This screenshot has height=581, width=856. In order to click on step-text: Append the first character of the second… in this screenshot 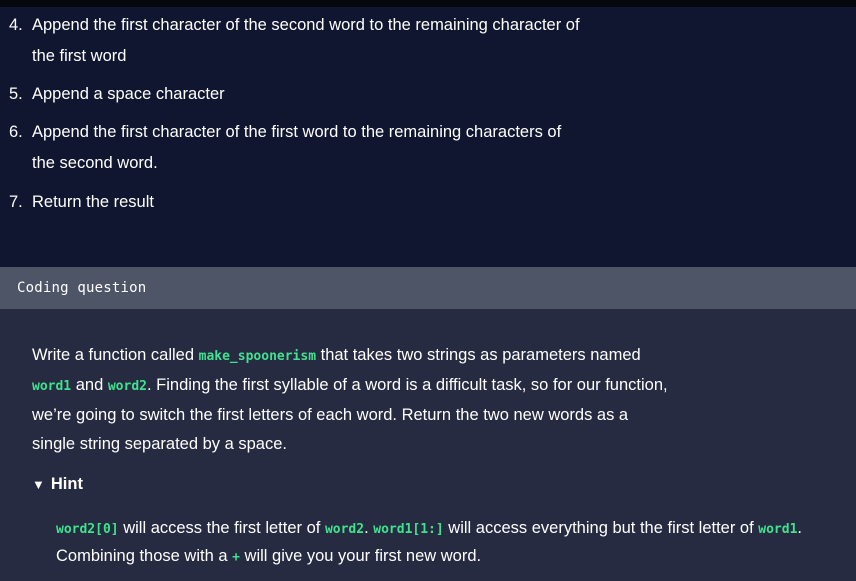, I will do `click(306, 40)`.